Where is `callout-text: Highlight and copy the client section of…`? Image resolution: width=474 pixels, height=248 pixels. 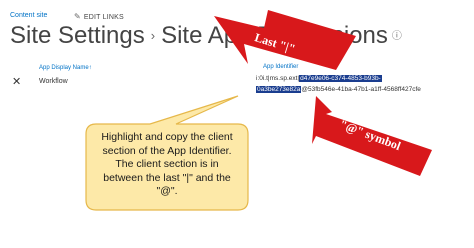 callout-text: Highlight and copy the client section of… is located at coordinates (167, 164).